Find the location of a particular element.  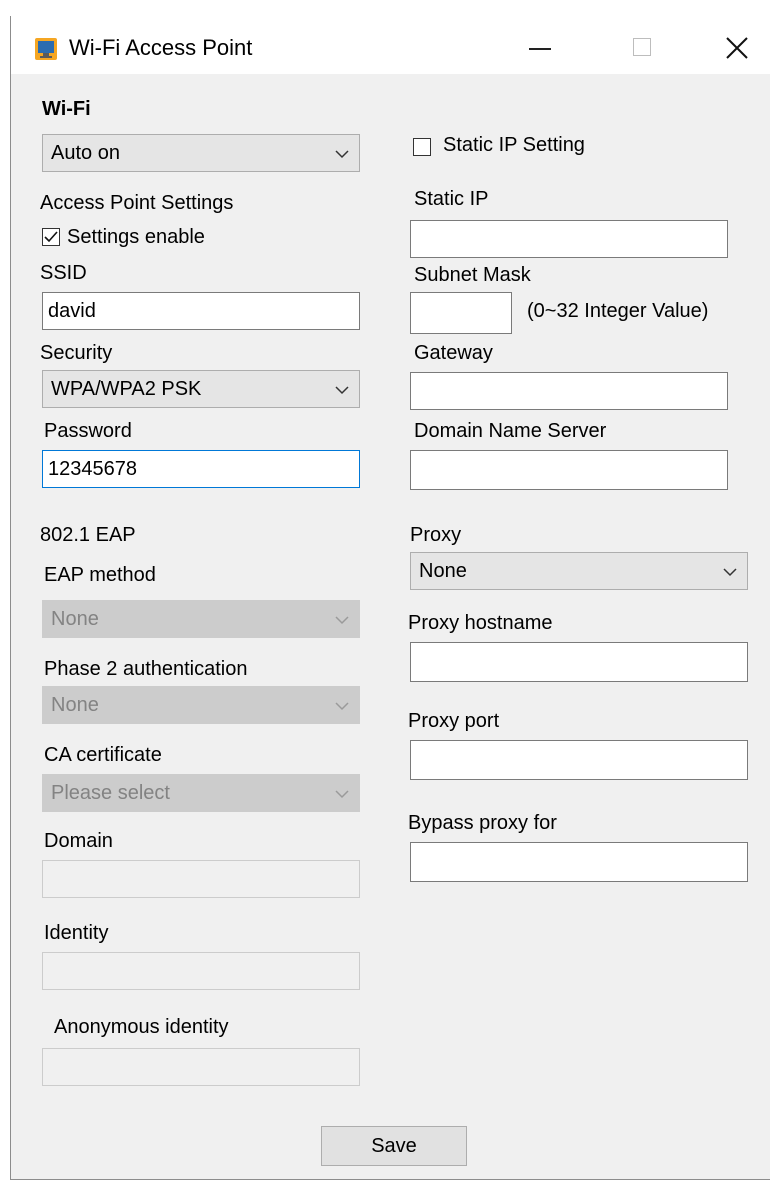

static-ip-label: Static IP is located at coordinates (451, 199).